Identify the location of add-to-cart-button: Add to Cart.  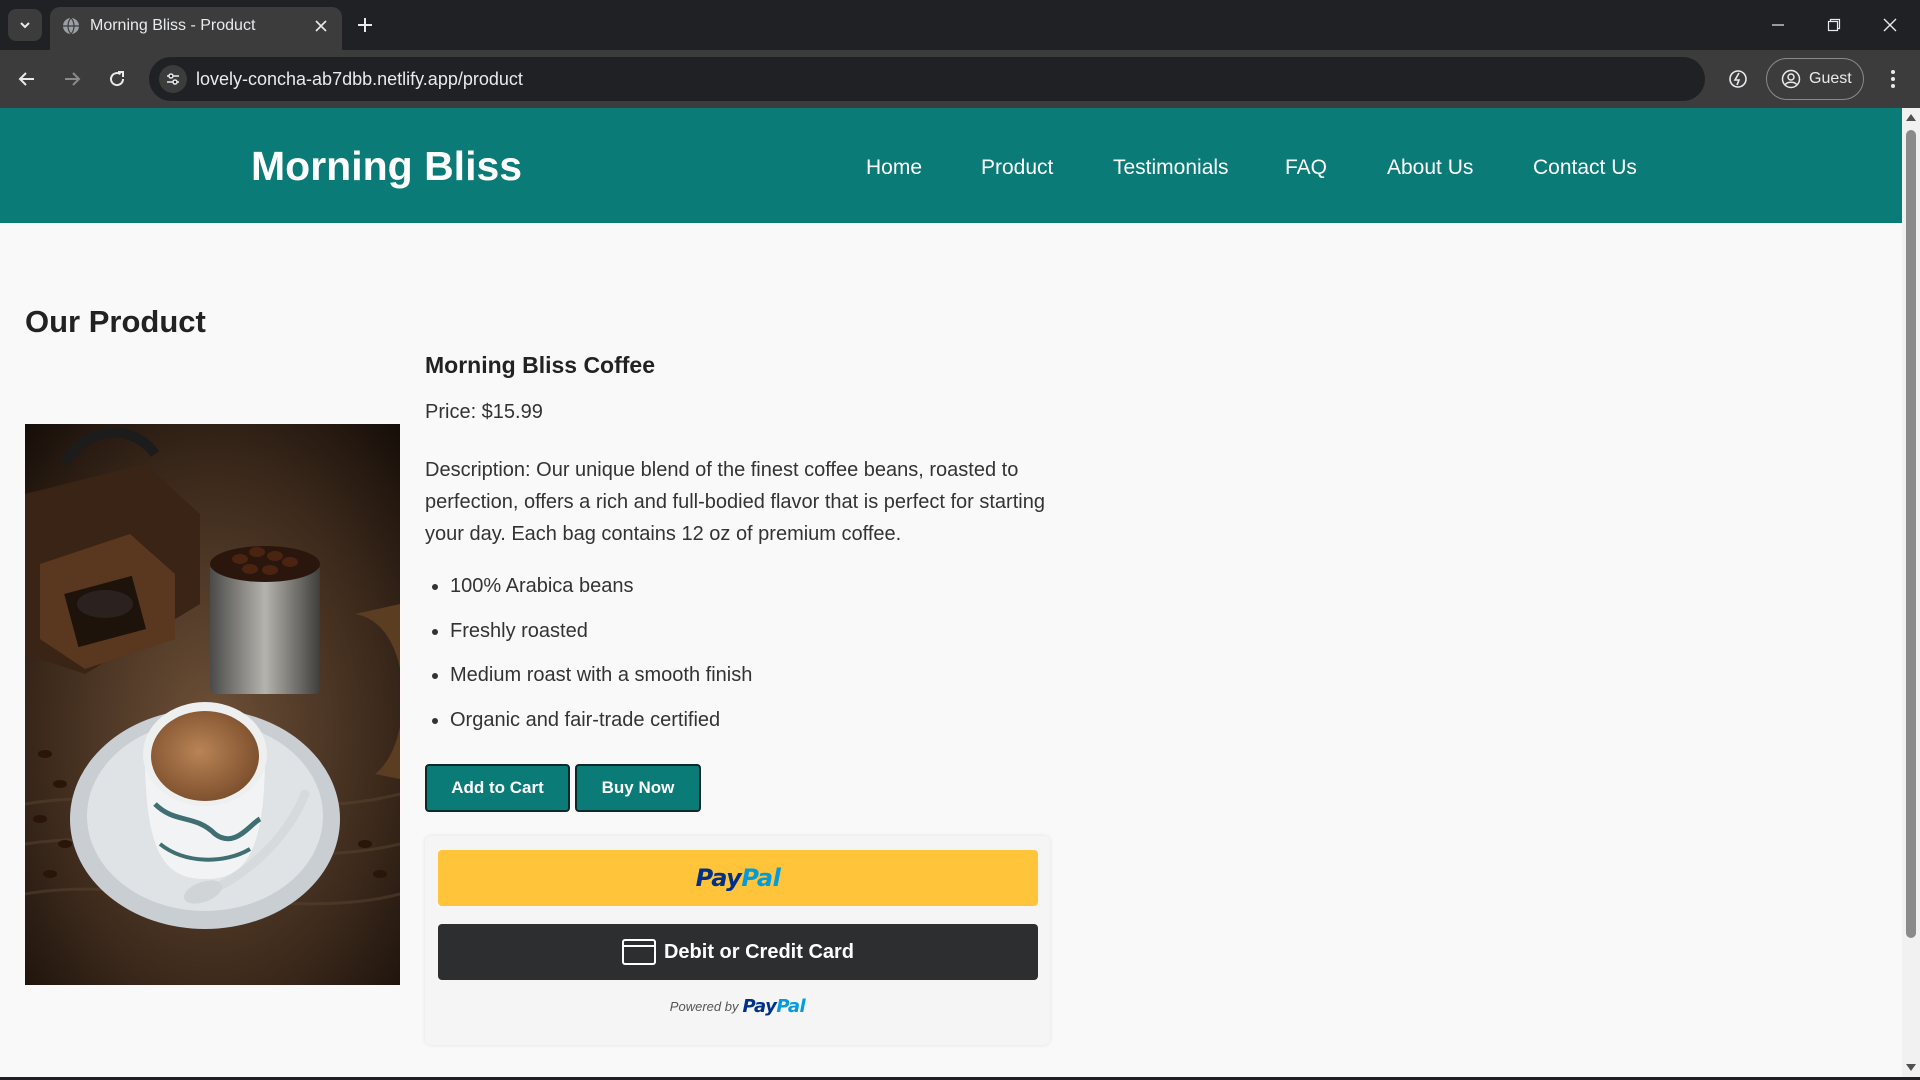
(497, 788).